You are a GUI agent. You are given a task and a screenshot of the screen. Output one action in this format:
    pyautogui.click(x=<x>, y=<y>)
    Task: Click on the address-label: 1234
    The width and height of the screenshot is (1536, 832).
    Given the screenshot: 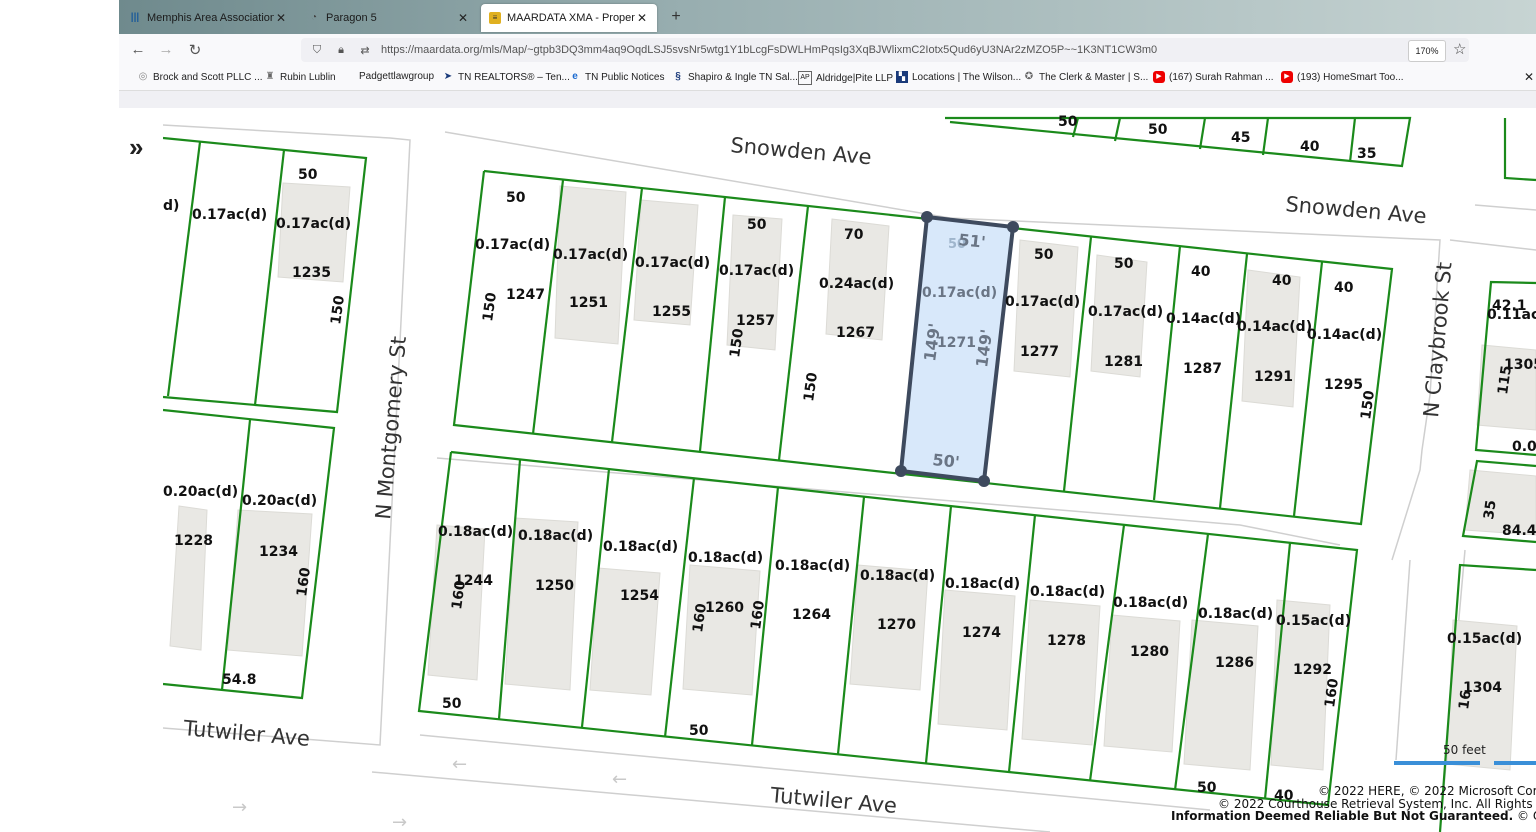 What is the action you would take?
    pyautogui.click(x=278, y=552)
    